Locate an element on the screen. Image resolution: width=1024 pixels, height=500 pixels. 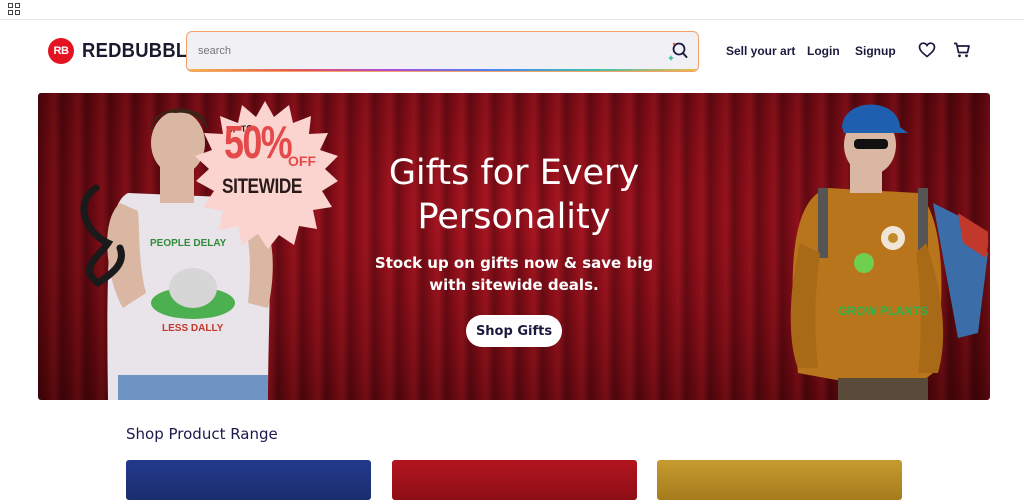
site-header: RB REDBUBBLE Sell your art Login Signup is located at coordinates (512, 53).